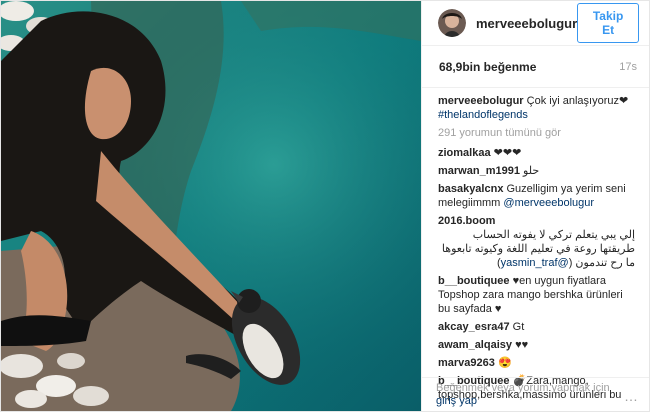 The width and height of the screenshot is (650, 412). What do you see at coordinates (487, 67) in the screenshot?
I see `likes-count: 68,9bin beğenme` at bounding box center [487, 67].